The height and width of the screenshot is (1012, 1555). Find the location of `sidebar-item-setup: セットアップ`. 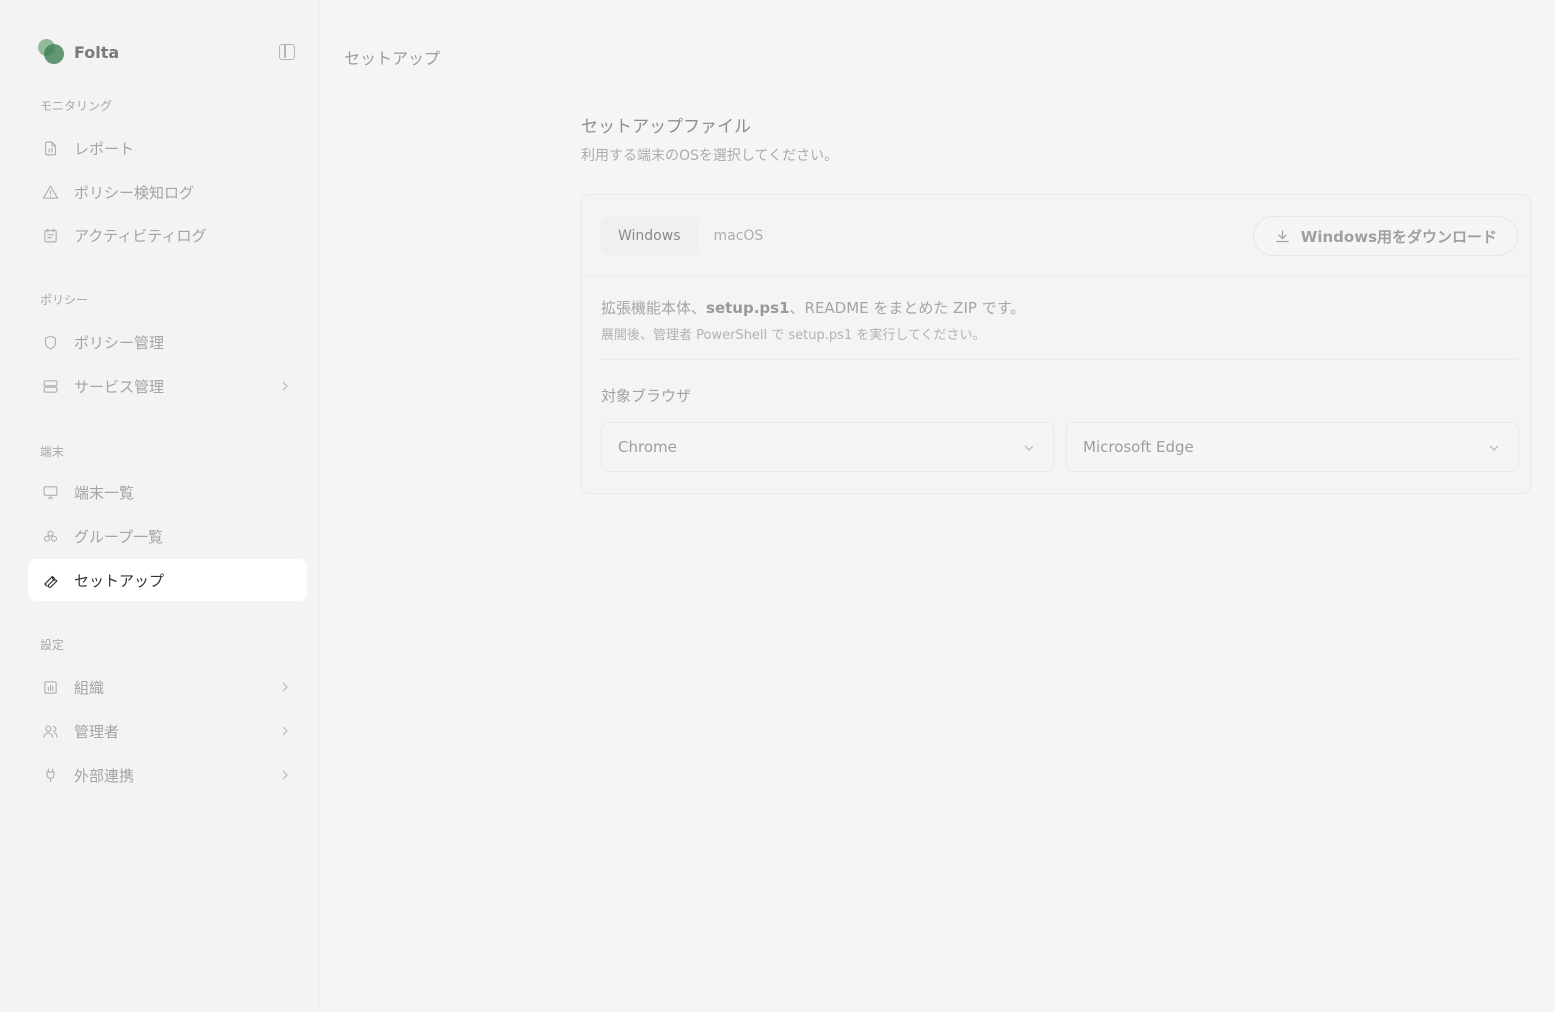

sidebar-item-setup: セットアップ is located at coordinates (167, 580).